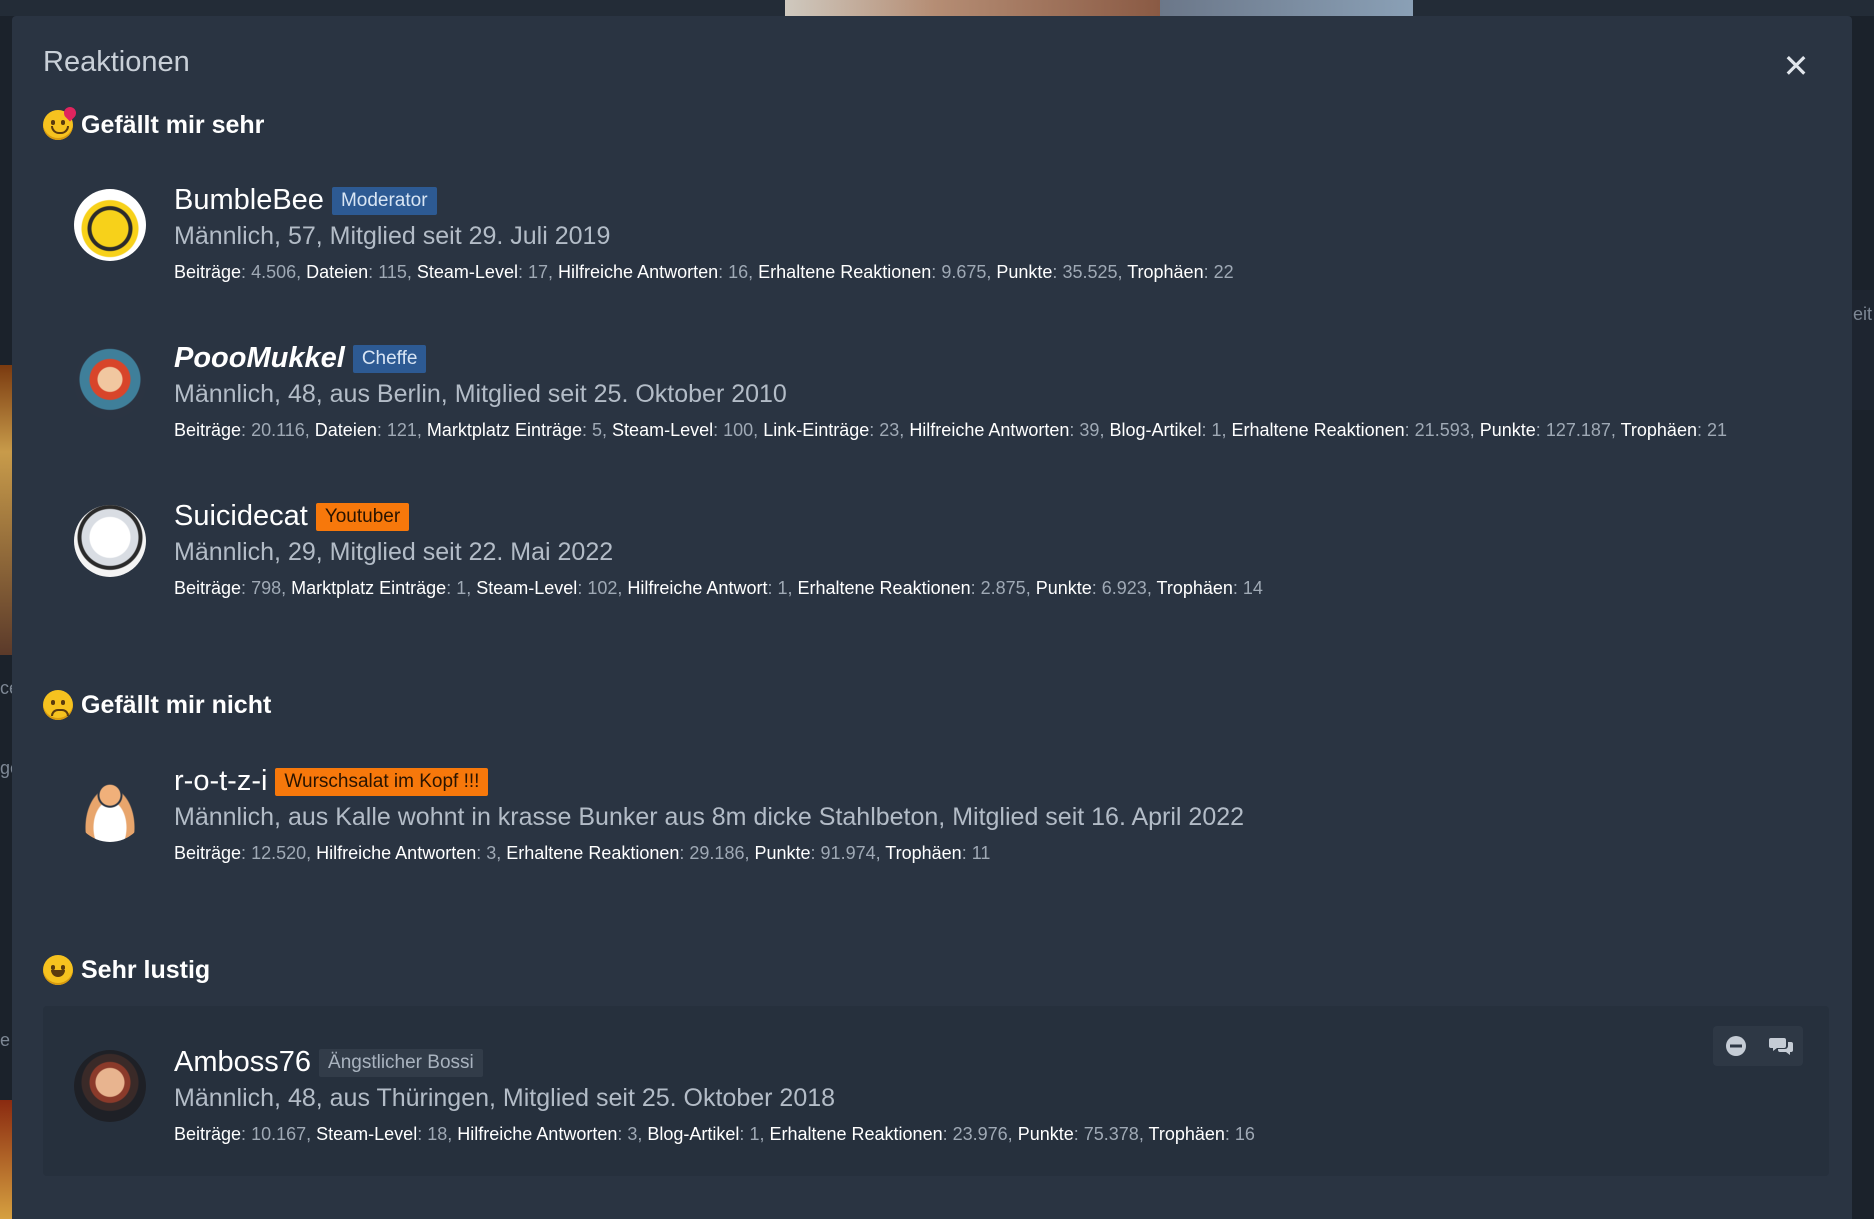  Describe the element at coordinates (392, 272) in the screenshot. I see `stat-value: 115` at that location.